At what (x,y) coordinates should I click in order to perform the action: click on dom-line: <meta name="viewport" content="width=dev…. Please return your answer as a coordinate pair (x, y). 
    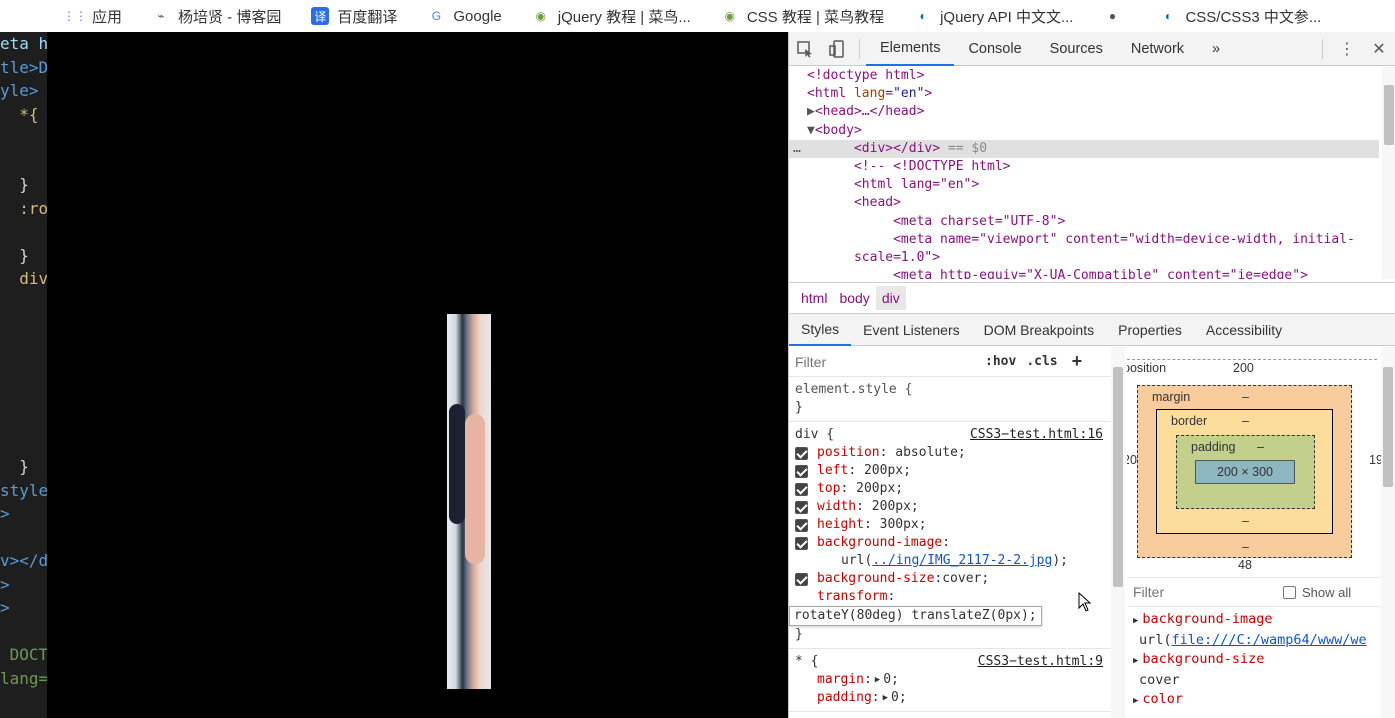
    Looking at the image, I should click on (1084, 240).